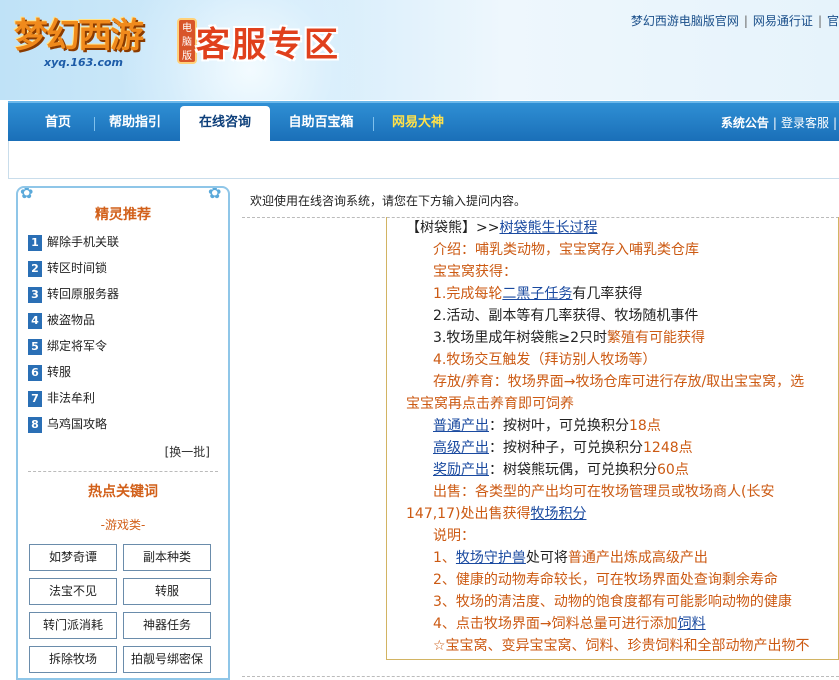 Image resolution: width=839 pixels, height=680 pixels. Describe the element at coordinates (833, 21) in the screenshot. I see `more-official-link: 官` at that location.